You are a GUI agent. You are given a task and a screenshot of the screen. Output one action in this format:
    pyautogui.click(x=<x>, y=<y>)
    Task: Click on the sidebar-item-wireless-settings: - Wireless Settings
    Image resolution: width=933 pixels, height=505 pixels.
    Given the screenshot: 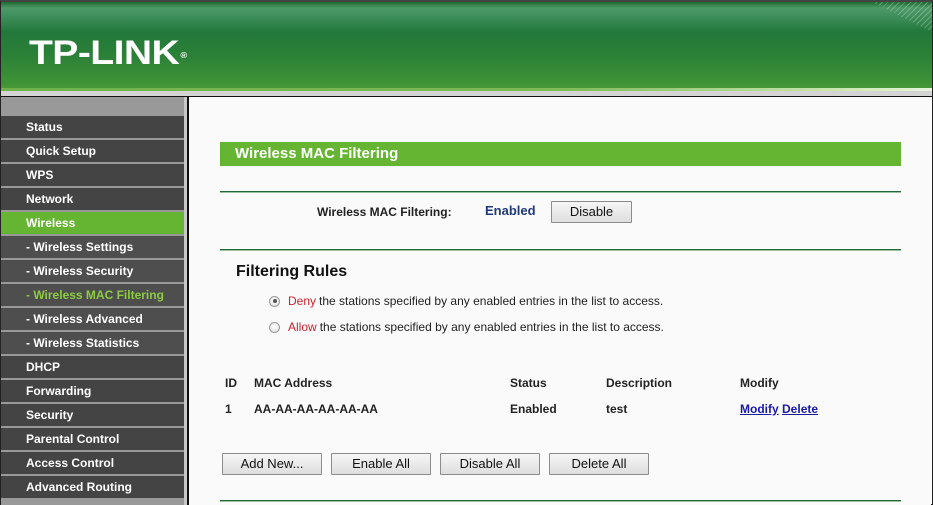 What is the action you would take?
    pyautogui.click(x=92, y=248)
    